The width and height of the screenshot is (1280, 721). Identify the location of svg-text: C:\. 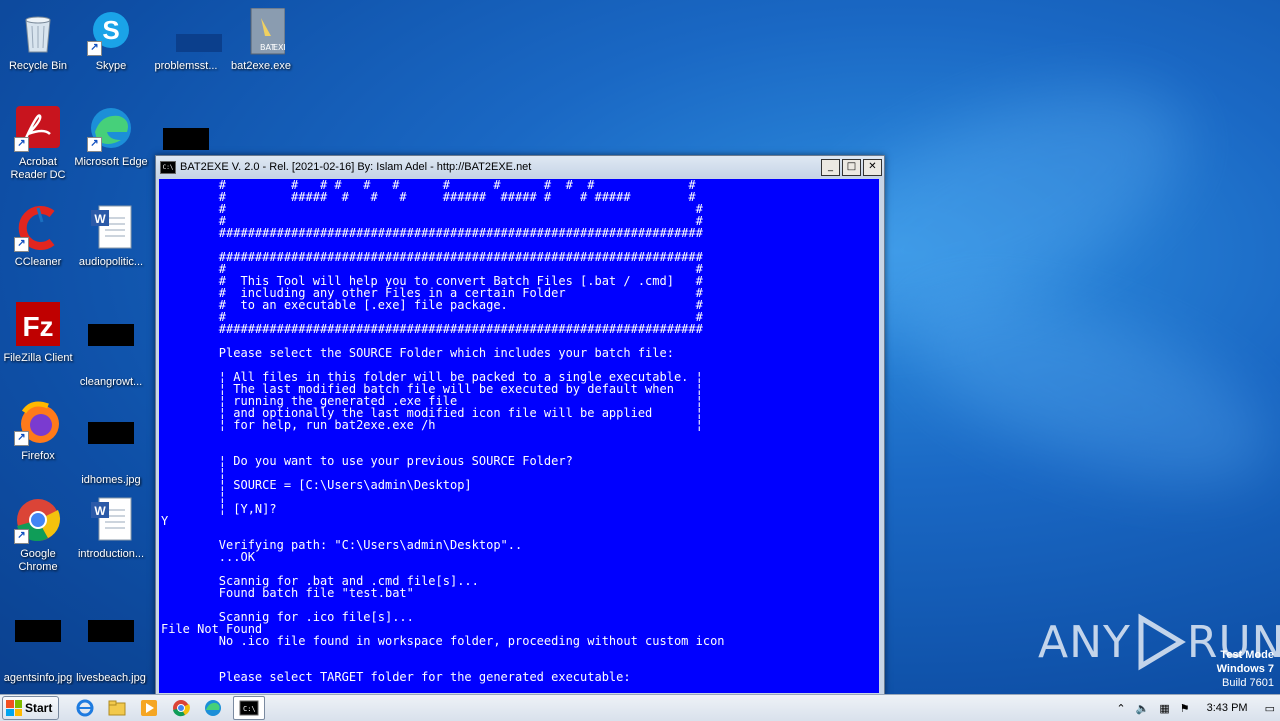
(249, 709).